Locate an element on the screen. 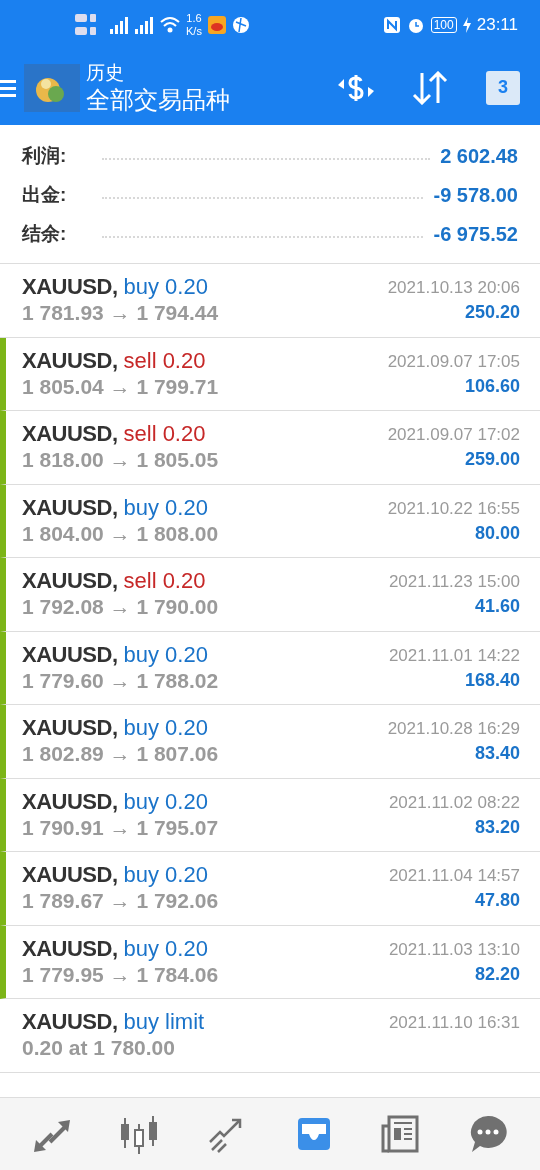 The image size is (540, 1170). profit-value: 259.00 is located at coordinates (492, 460).